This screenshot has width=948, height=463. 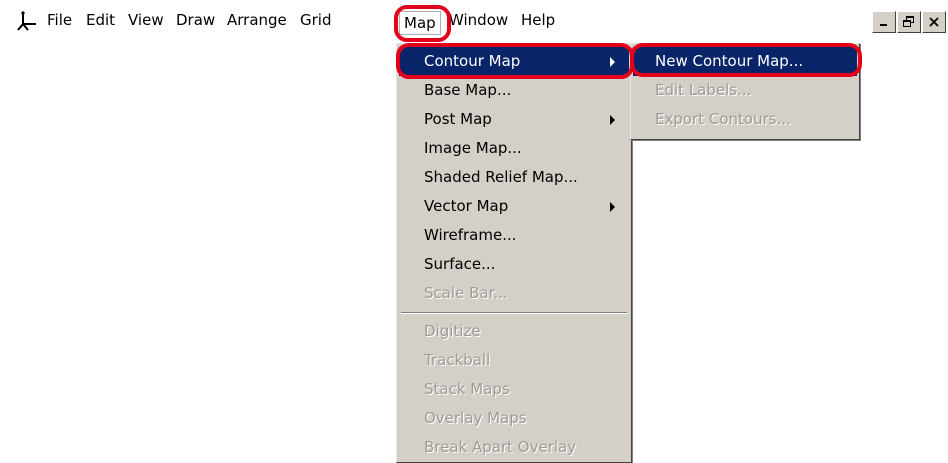 What do you see at coordinates (100, 19) in the screenshot?
I see `menu-edit: Edit` at bounding box center [100, 19].